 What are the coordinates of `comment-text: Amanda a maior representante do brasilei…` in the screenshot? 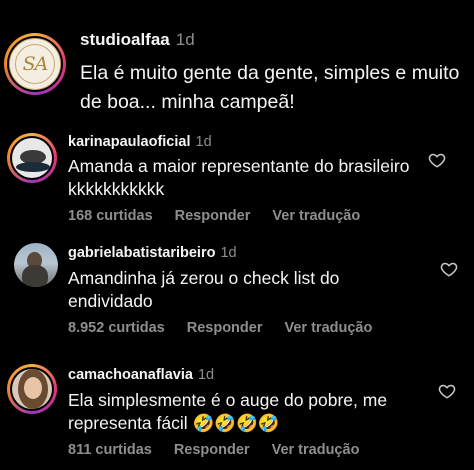 It's located at (239, 177).